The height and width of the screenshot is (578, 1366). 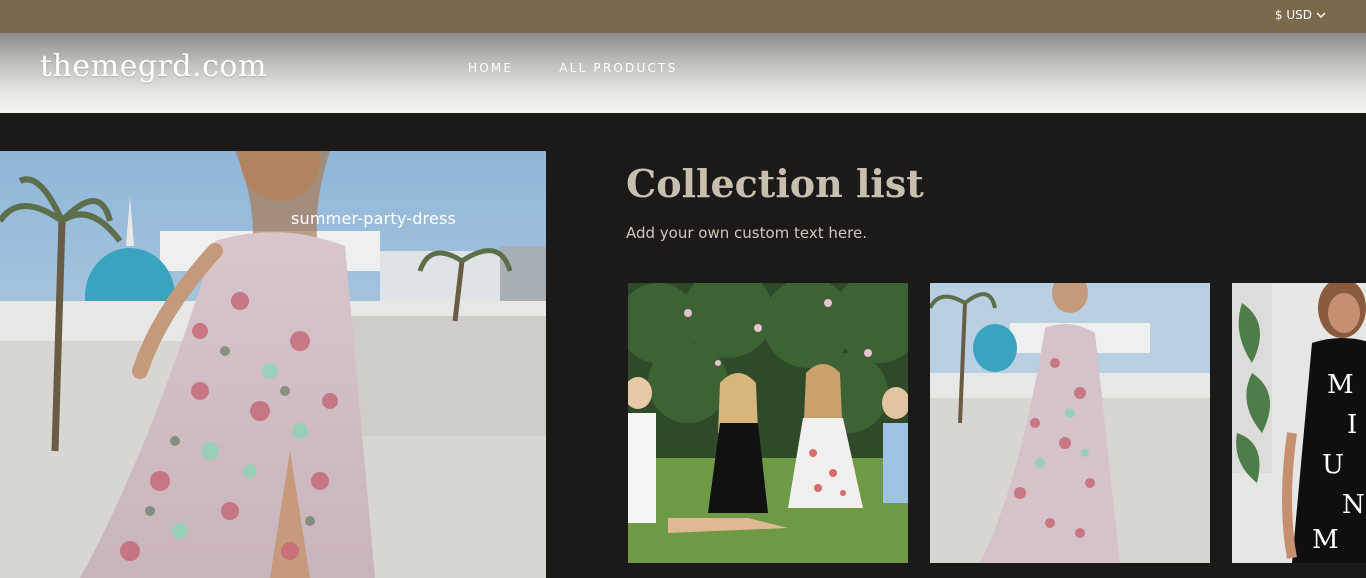 I want to click on main-nav: HOME ALL PRODUCTS, so click(x=572, y=68).